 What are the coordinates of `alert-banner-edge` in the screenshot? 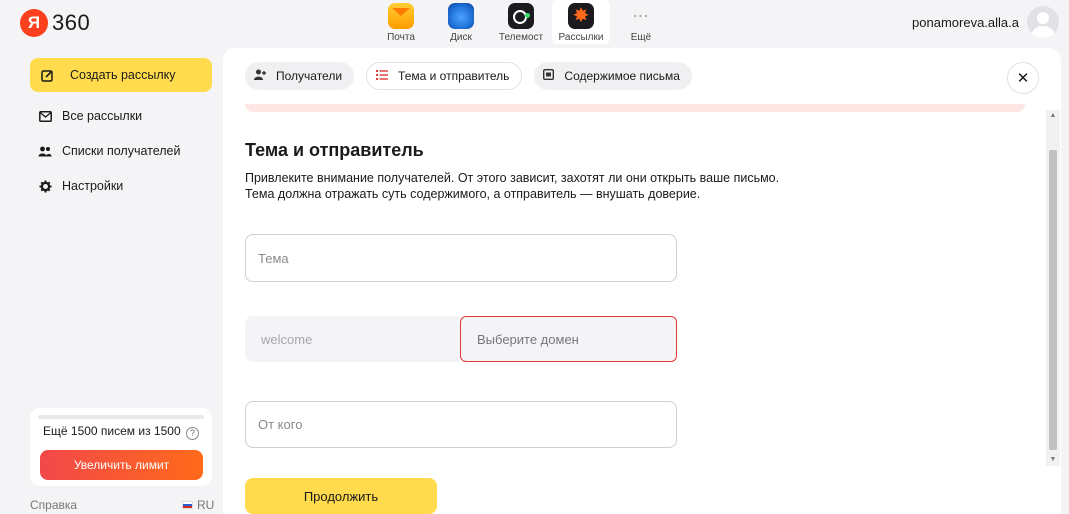 It's located at (635, 108).